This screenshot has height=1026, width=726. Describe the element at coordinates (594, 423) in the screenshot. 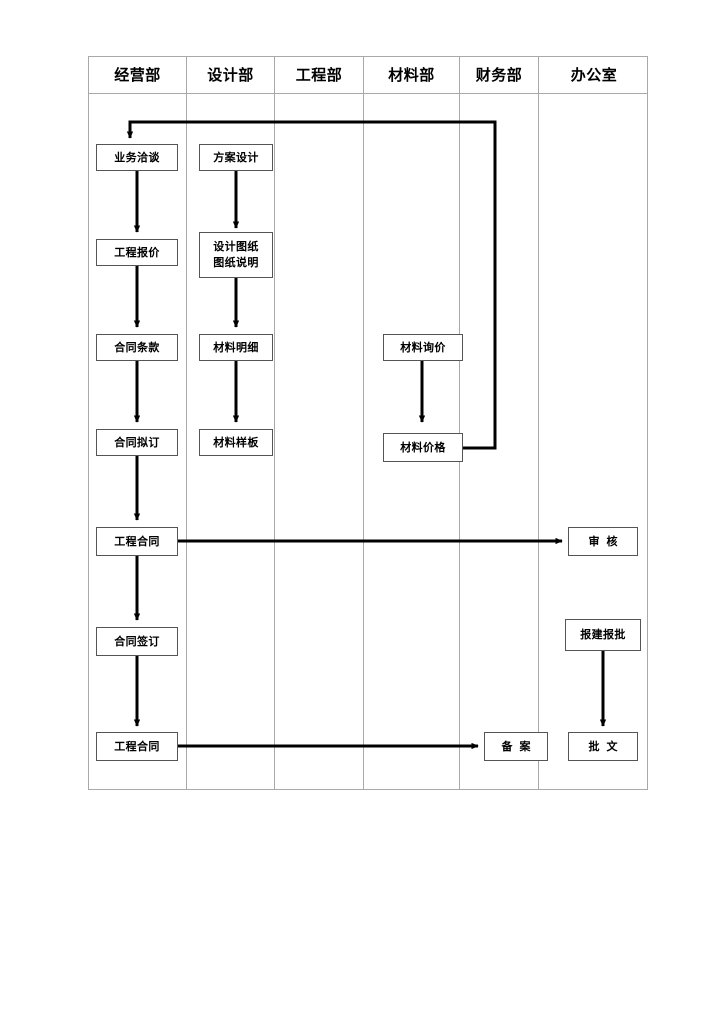

I see `swimlane-column-office: 办公室` at that location.